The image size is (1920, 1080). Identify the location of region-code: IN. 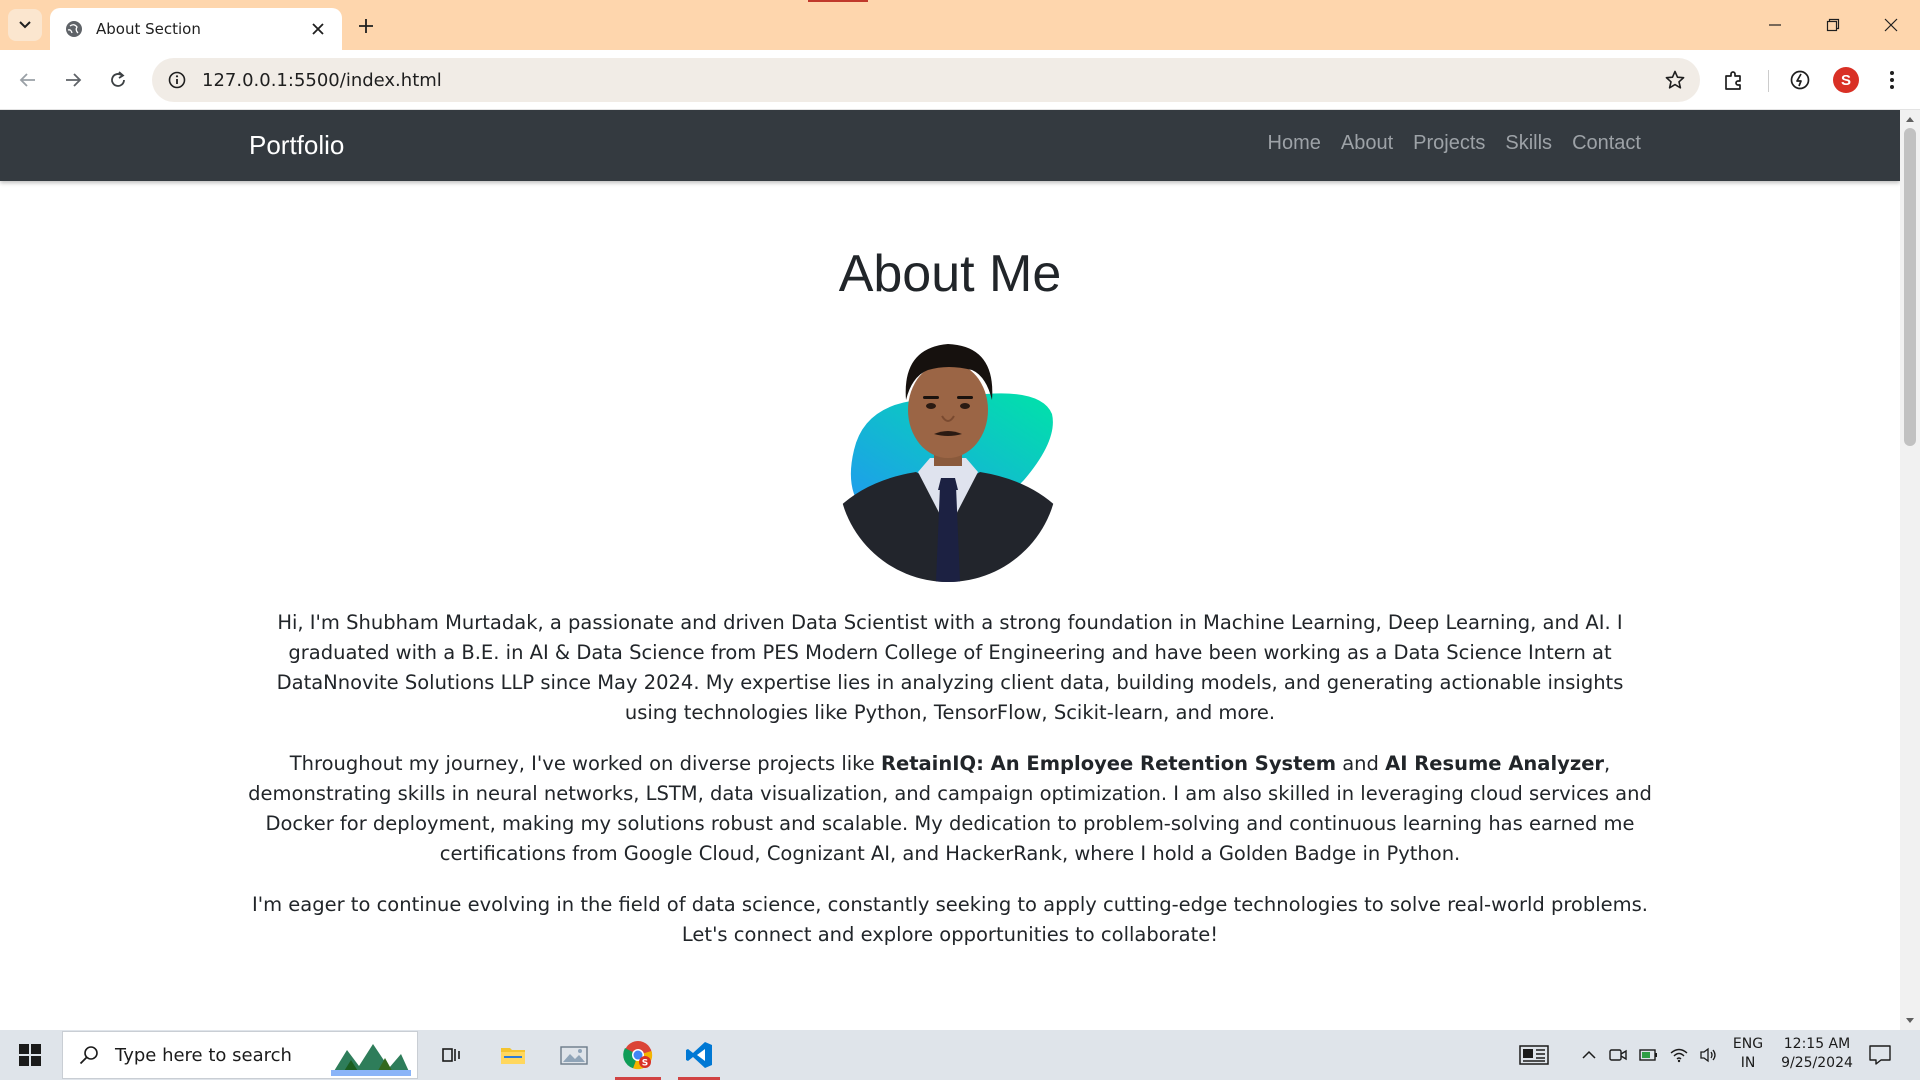
(1748, 1063).